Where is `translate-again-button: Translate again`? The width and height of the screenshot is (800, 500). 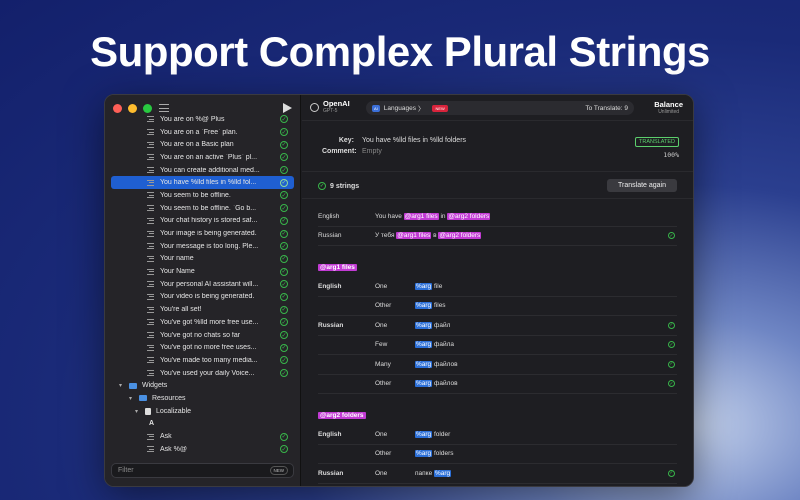
translate-again-button: Translate again is located at coordinates (642, 185).